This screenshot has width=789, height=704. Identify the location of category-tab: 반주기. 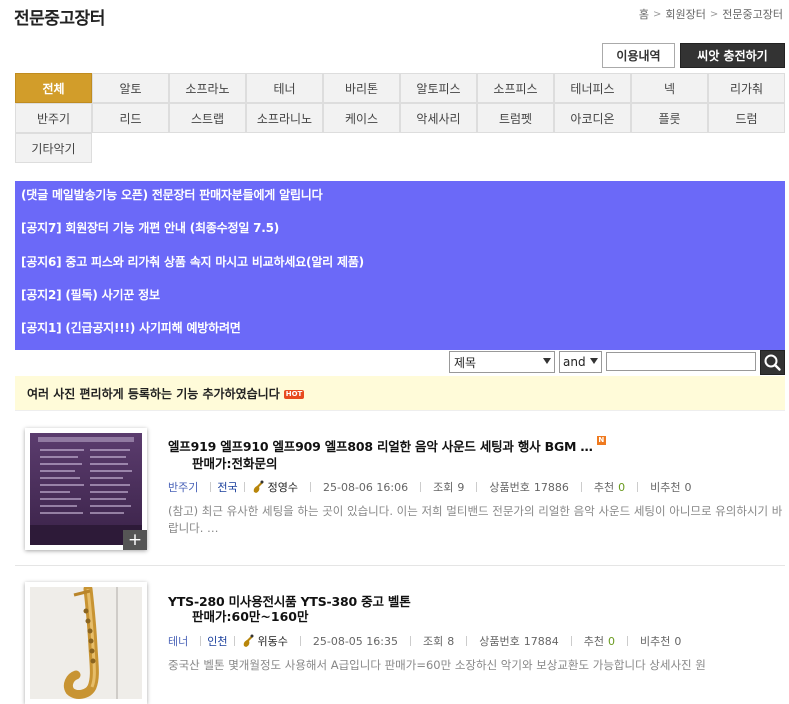
(53, 118).